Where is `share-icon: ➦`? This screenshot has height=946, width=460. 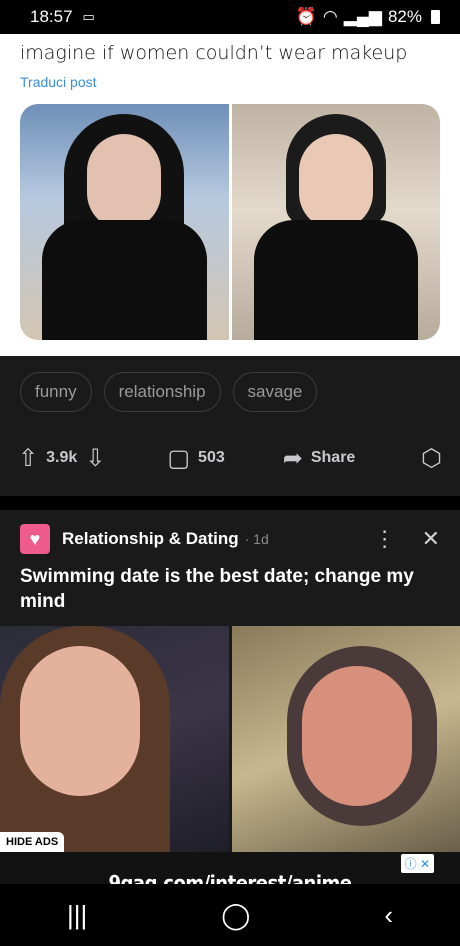
share-icon: ➦ is located at coordinates (292, 458).